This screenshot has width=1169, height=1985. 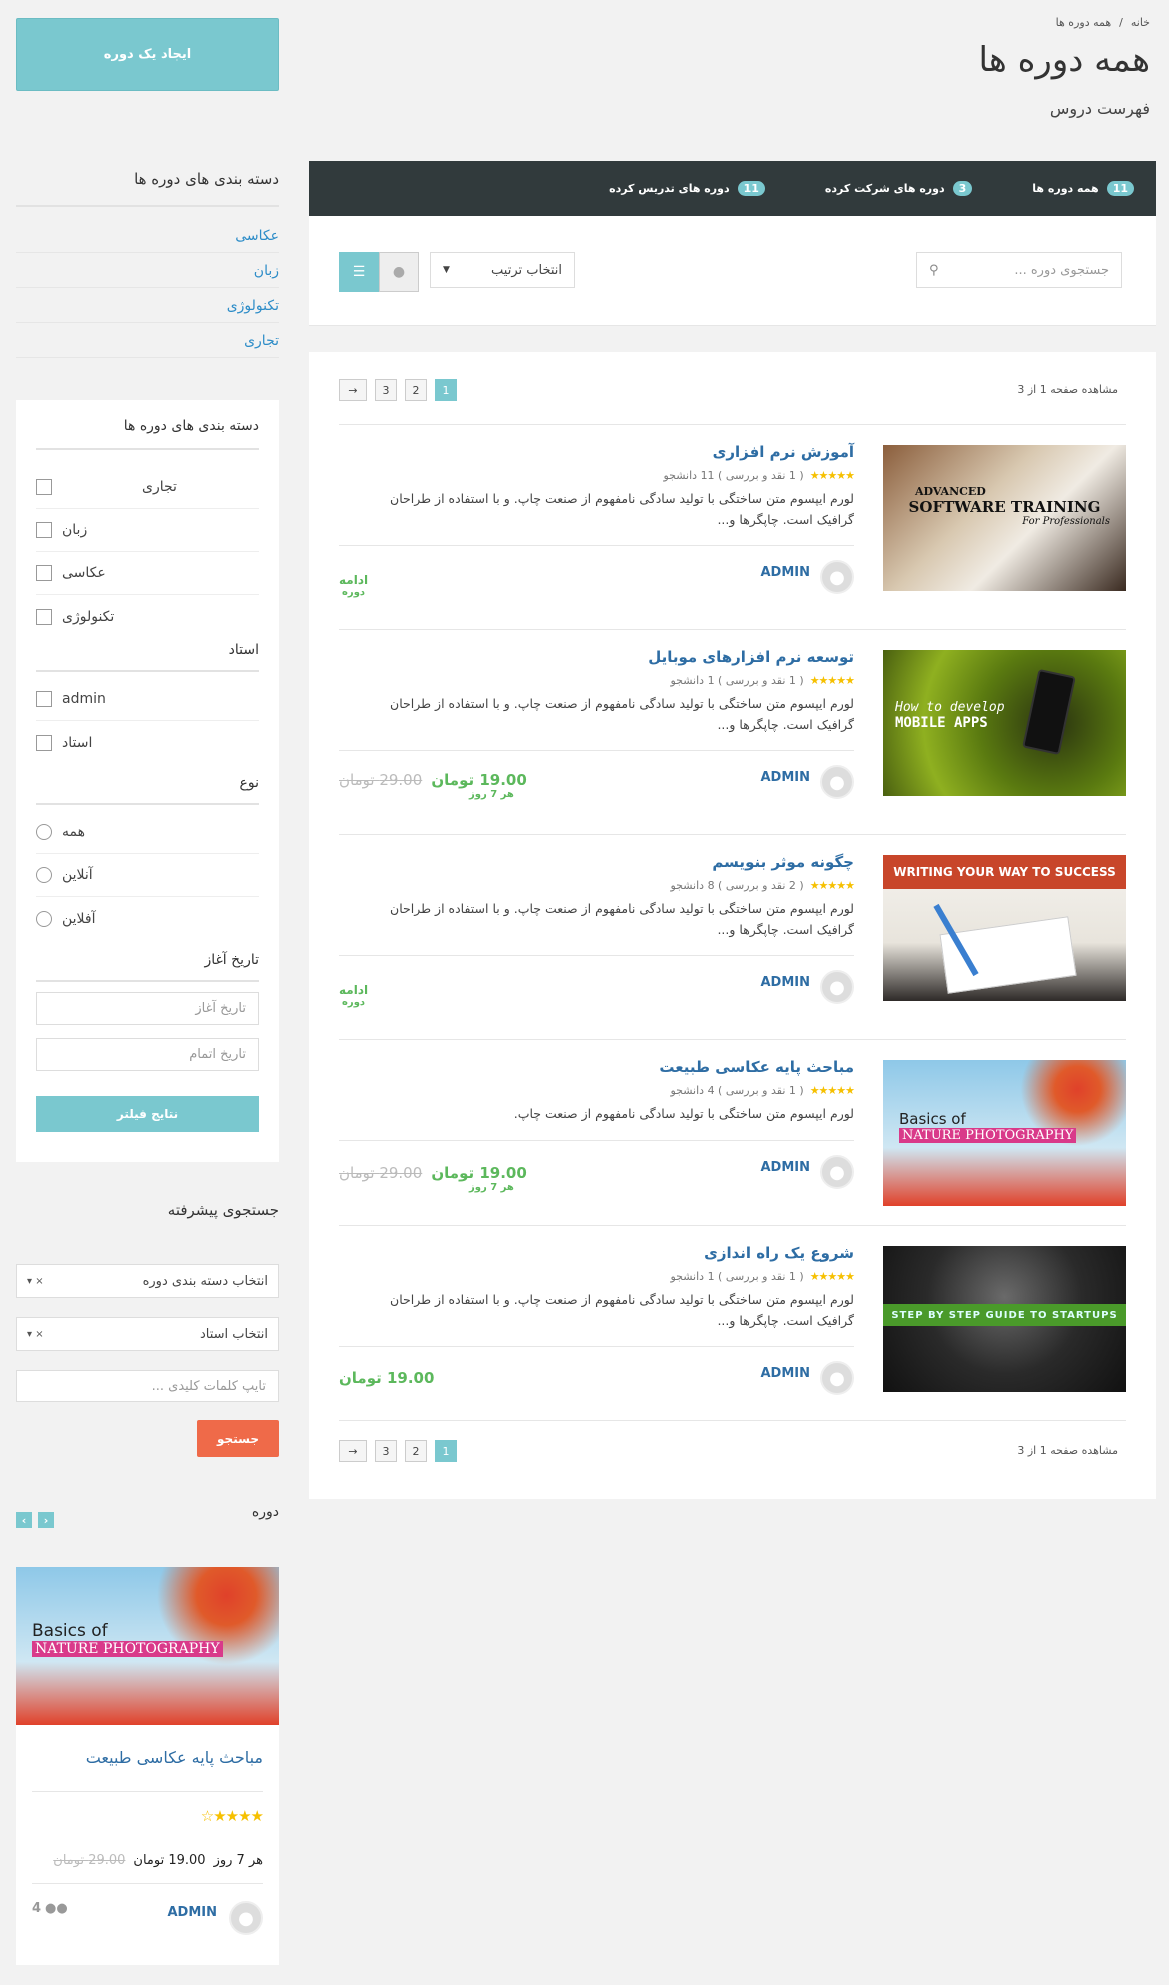 What do you see at coordinates (1140, 22) in the screenshot?
I see `breadcrumb-home: خانه` at bounding box center [1140, 22].